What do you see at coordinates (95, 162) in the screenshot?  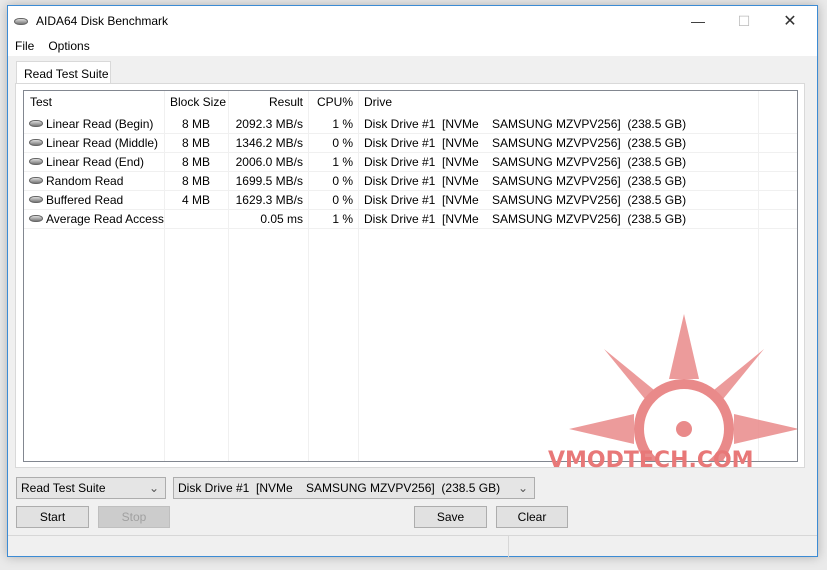 I see `test-name: Linear Read (End)` at bounding box center [95, 162].